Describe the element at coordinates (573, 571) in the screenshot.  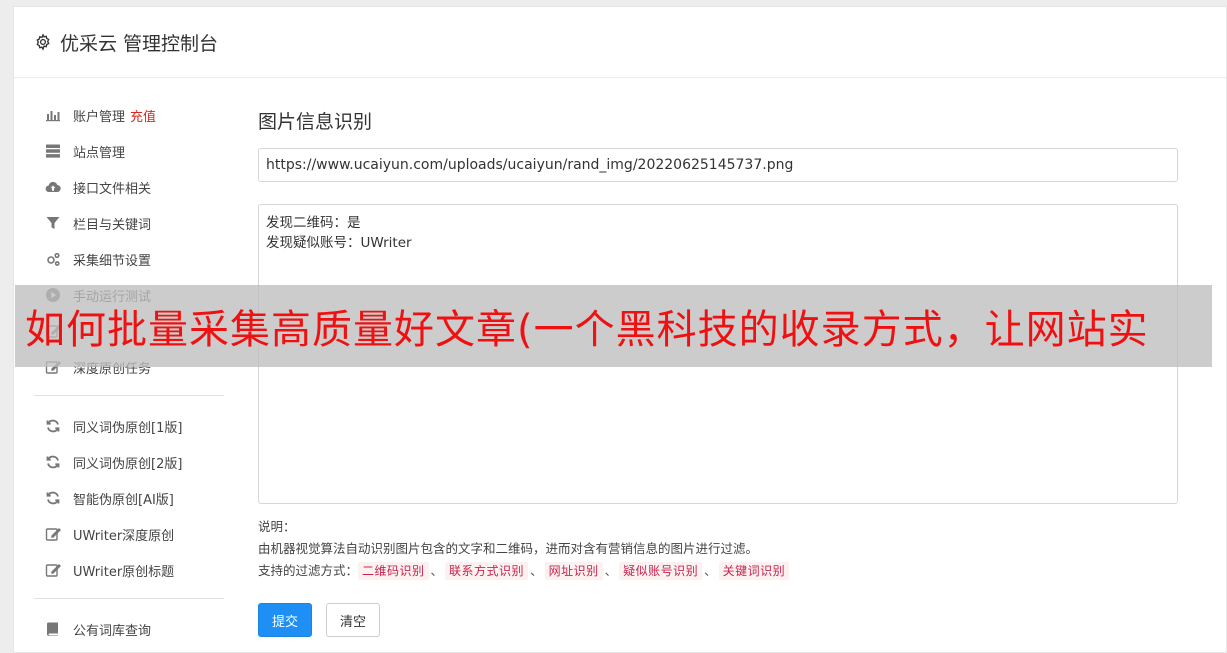
I see `filter-tag: 网址识别` at that location.